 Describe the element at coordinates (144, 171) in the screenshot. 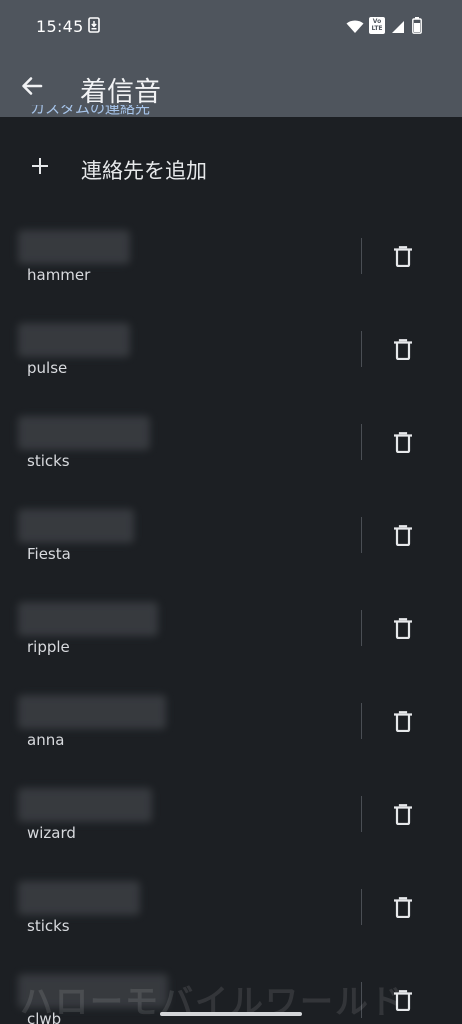

I see `add-contact-label: 連絡先を追加` at that location.